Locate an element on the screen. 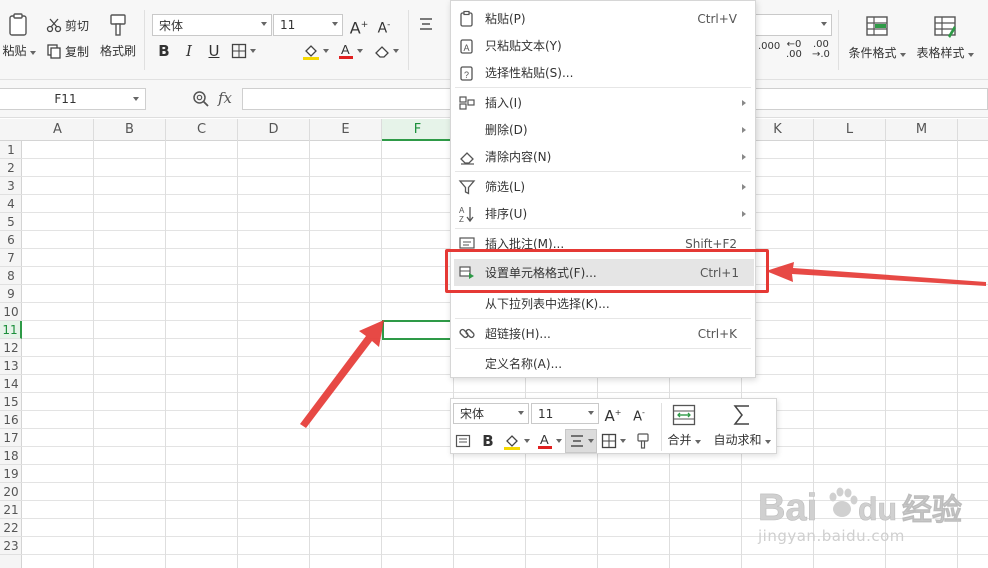  mini-border-button is located at coordinates (613, 441).